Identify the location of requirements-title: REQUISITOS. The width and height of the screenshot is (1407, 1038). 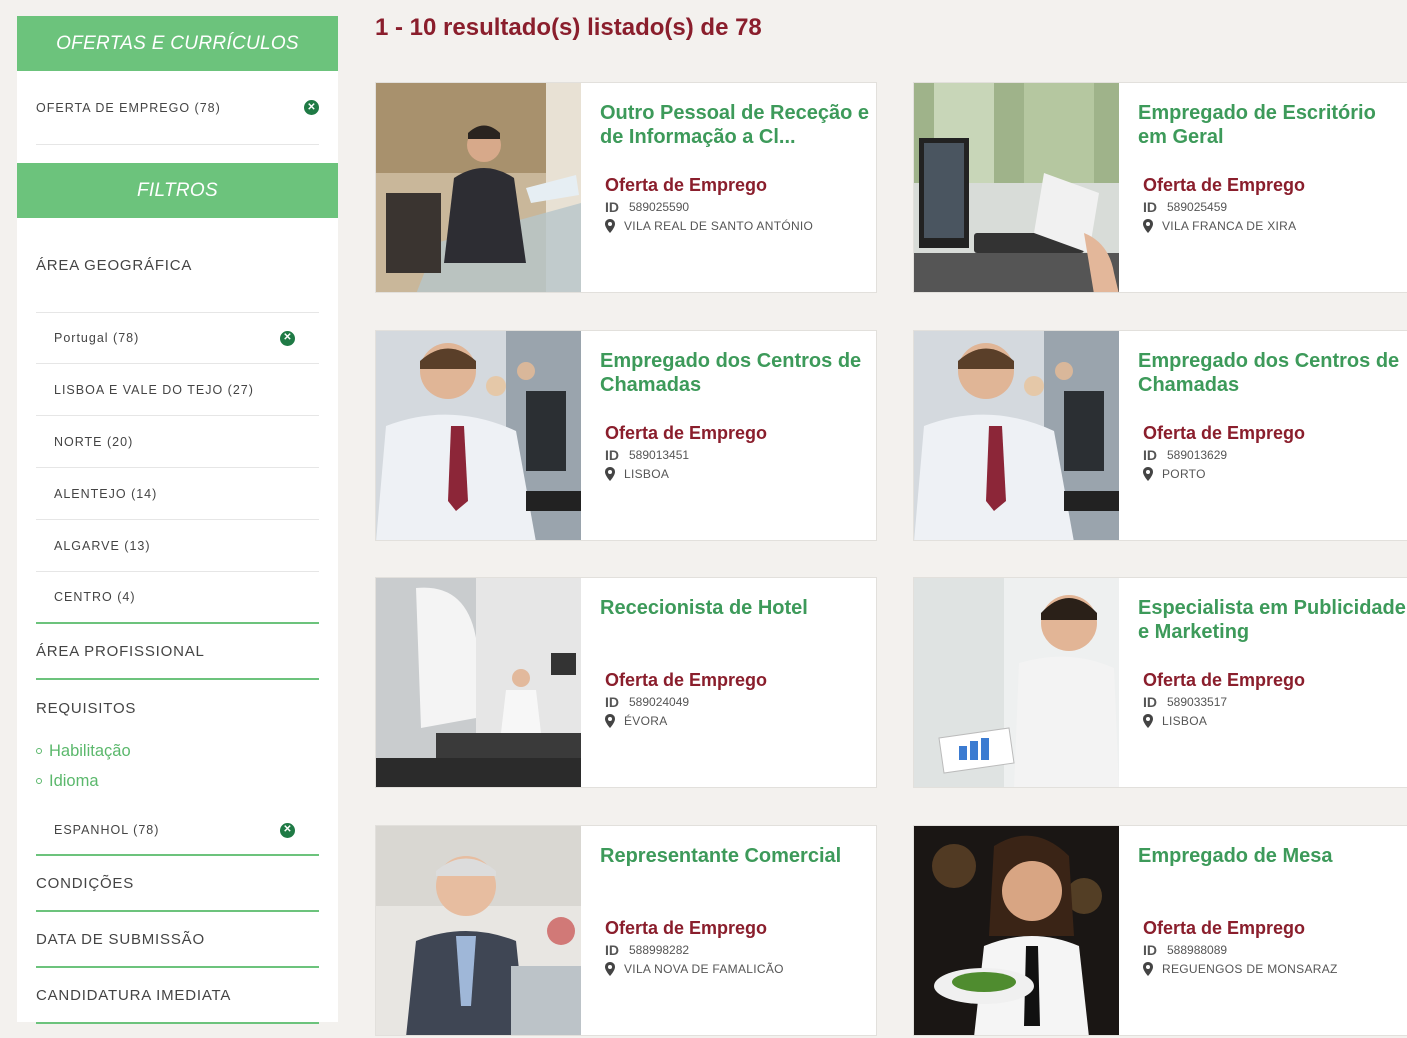
(86, 708).